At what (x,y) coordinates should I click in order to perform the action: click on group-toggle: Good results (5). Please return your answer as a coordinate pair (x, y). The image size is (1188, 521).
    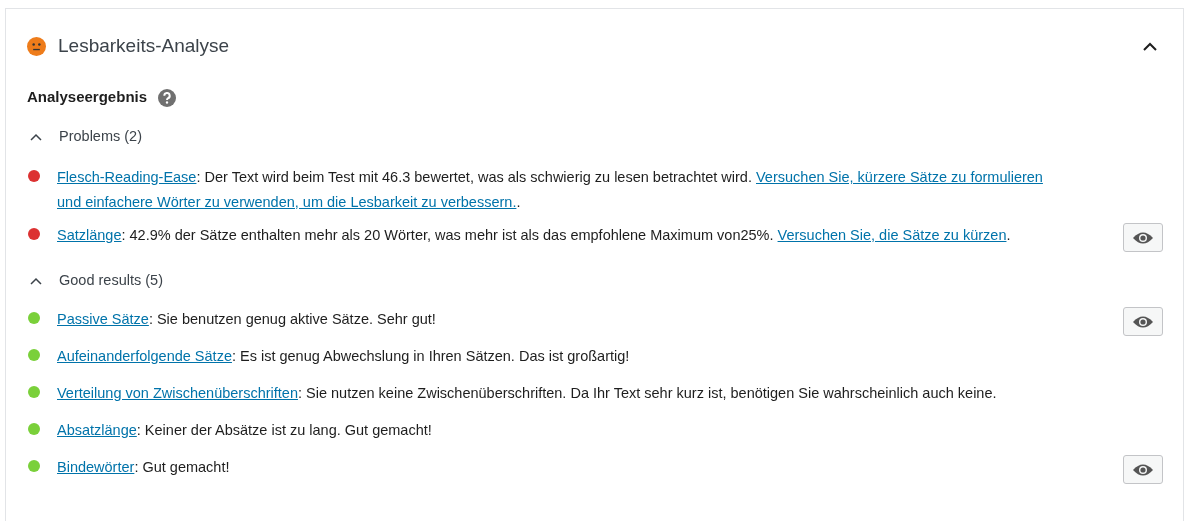
    Looking at the image, I should click on (111, 280).